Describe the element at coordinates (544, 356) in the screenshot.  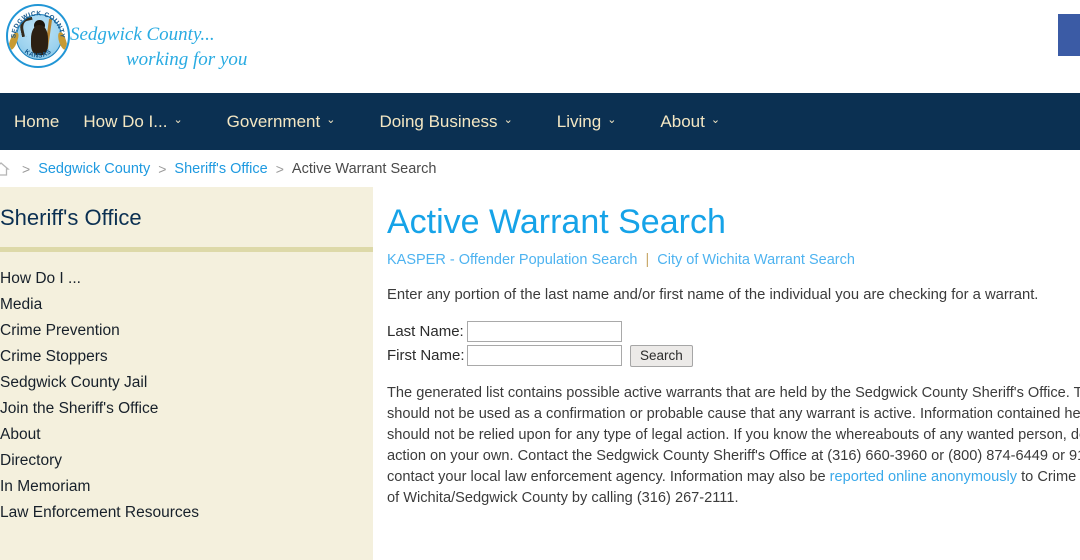
I see `first-name-input` at that location.